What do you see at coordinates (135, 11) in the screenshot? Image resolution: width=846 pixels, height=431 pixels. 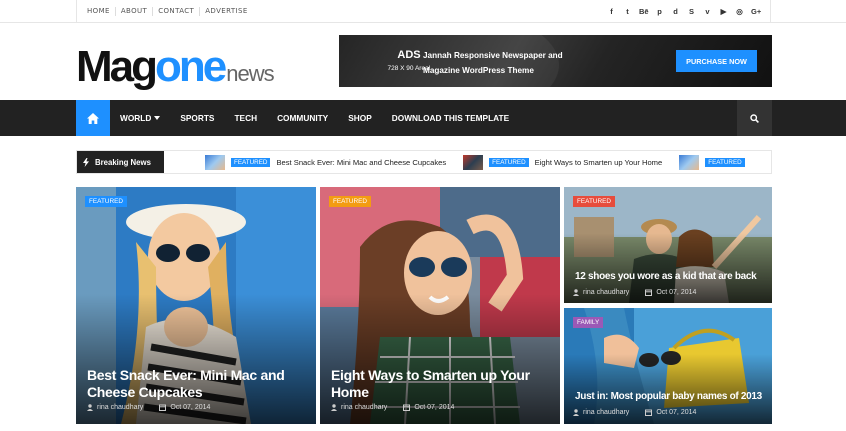 I see `top-link-about: ABOUT` at bounding box center [135, 11].